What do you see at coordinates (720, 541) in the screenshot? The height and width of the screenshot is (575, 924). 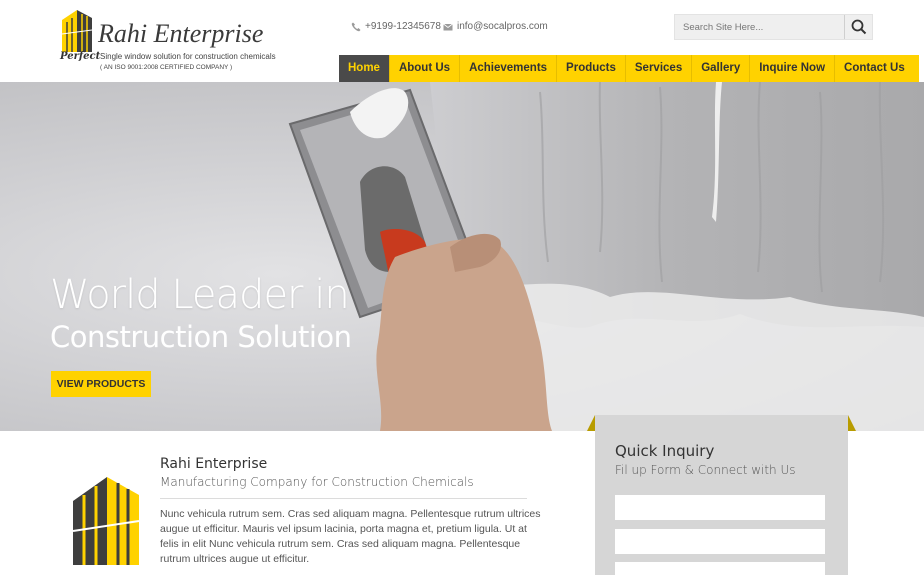 I see `inquiry-email-field` at bounding box center [720, 541].